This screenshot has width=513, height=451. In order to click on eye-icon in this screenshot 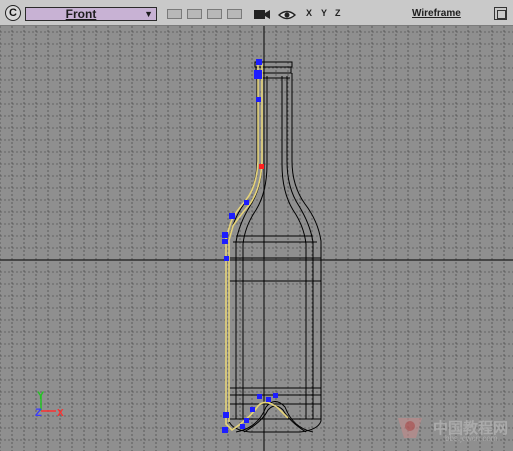, I will do `click(287, 15)`.